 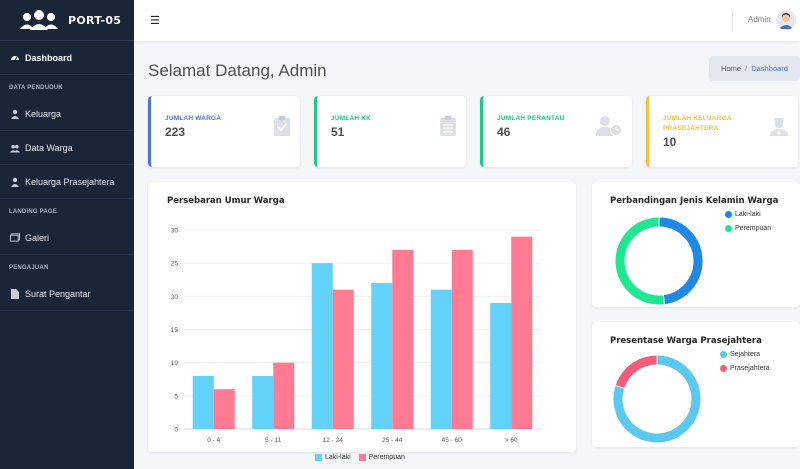 I want to click on sidebar-item-keluarga-prasejahtera: Keluarga Prasejahtera, so click(x=67, y=182).